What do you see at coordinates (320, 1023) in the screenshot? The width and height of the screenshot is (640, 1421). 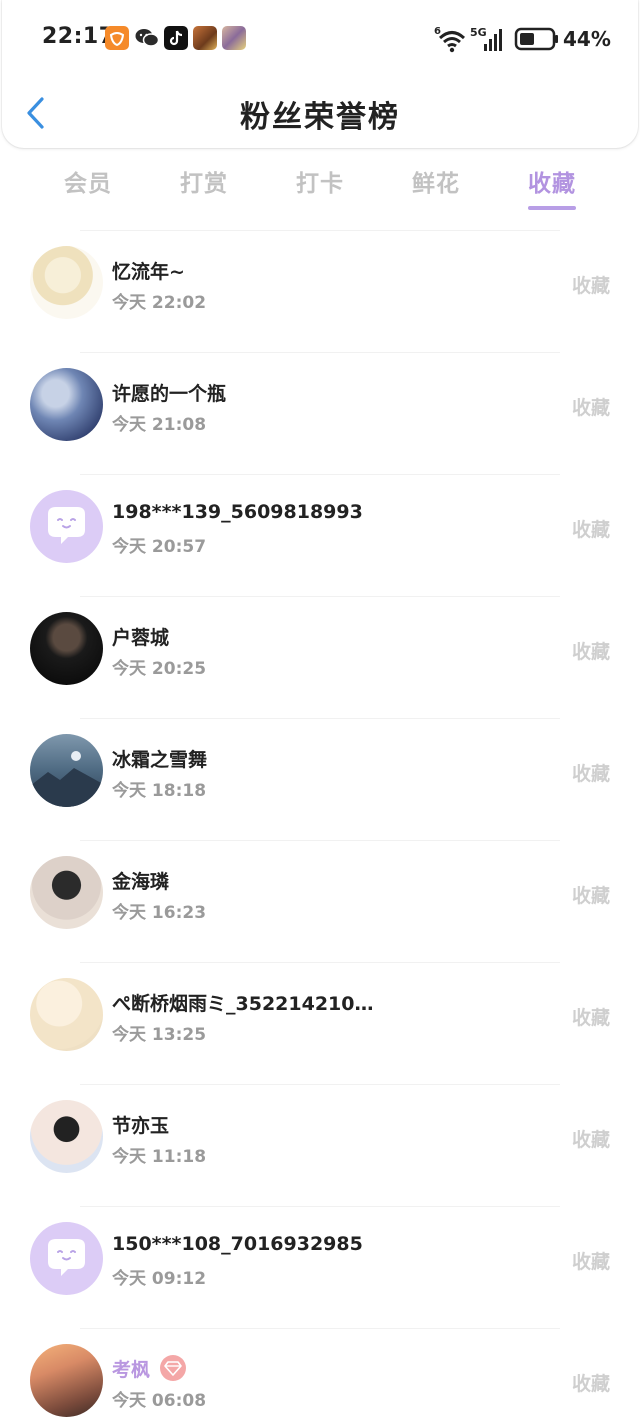 I see `list-item: ぺ断桥烟雨ミ_352214210… 今天 13:25 收藏` at bounding box center [320, 1023].